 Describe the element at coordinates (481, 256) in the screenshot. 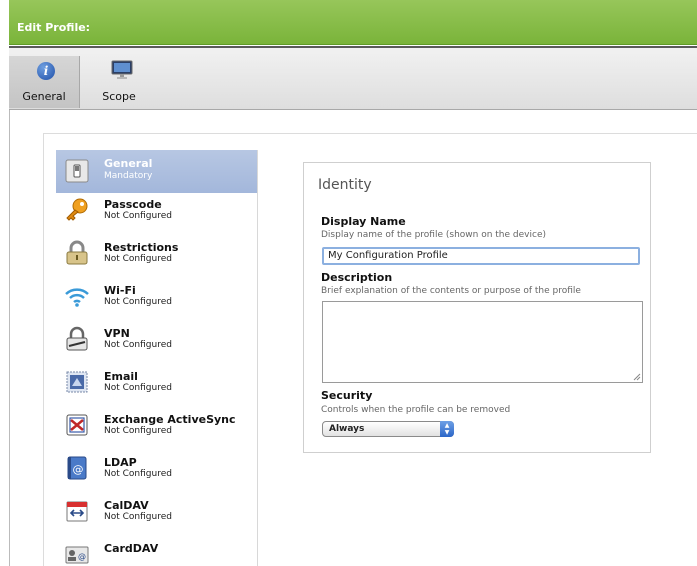

I see `display-name-input: My Configuration Profile` at that location.